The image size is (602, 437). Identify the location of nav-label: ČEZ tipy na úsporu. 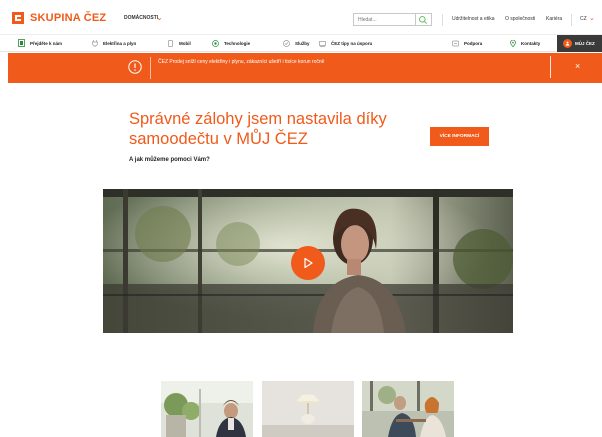
(352, 43).